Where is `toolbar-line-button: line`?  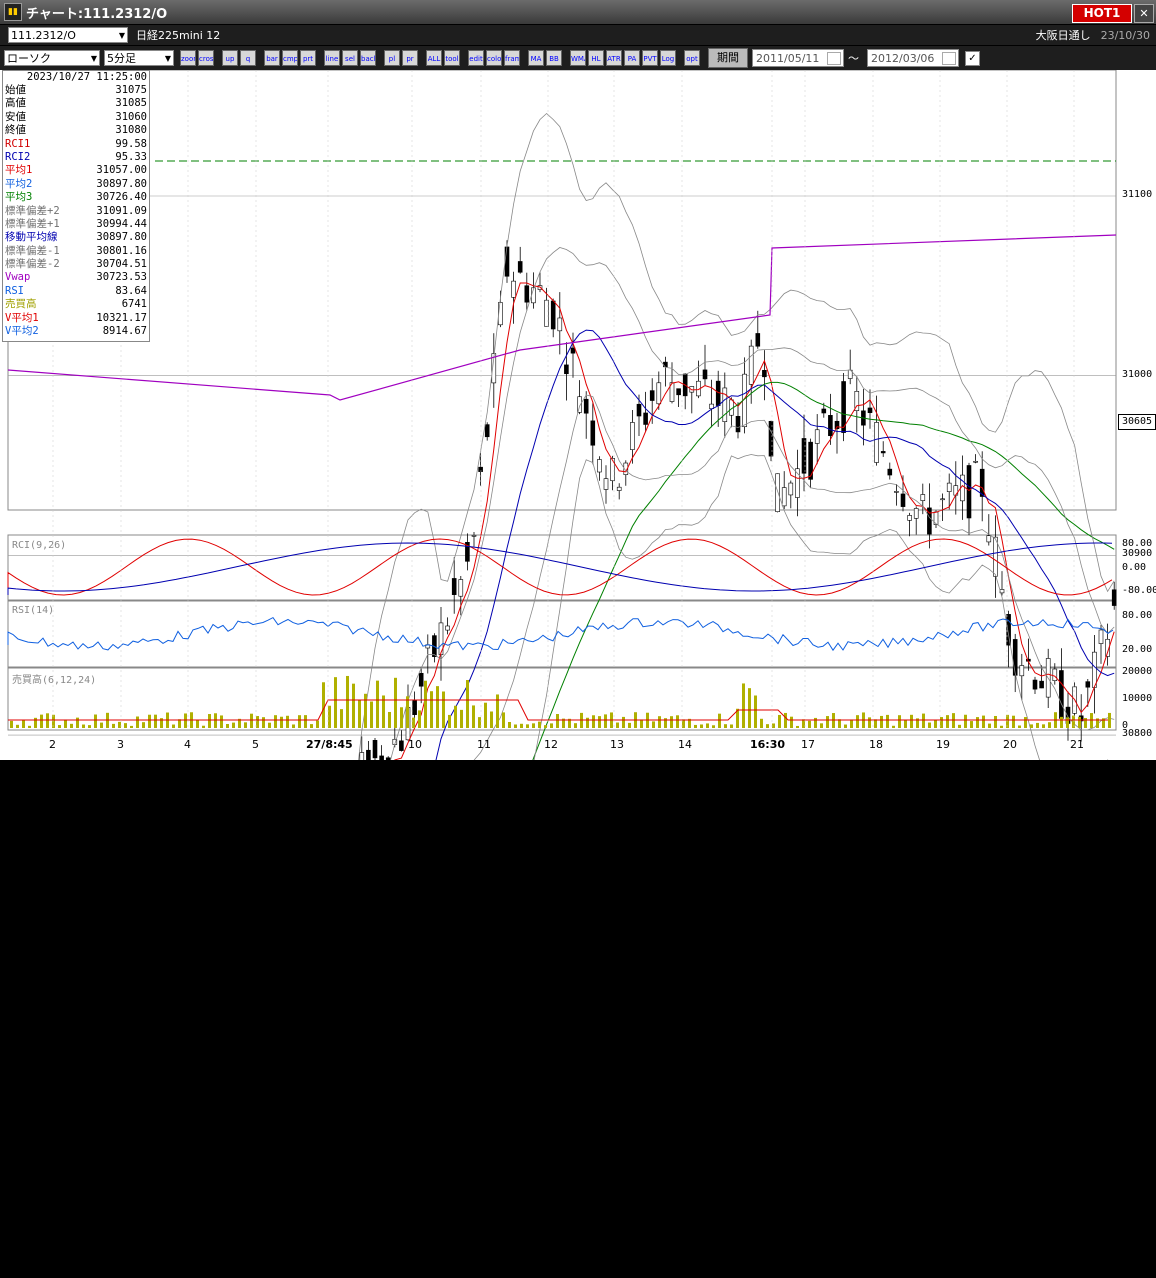 toolbar-line-button: line is located at coordinates (332, 58).